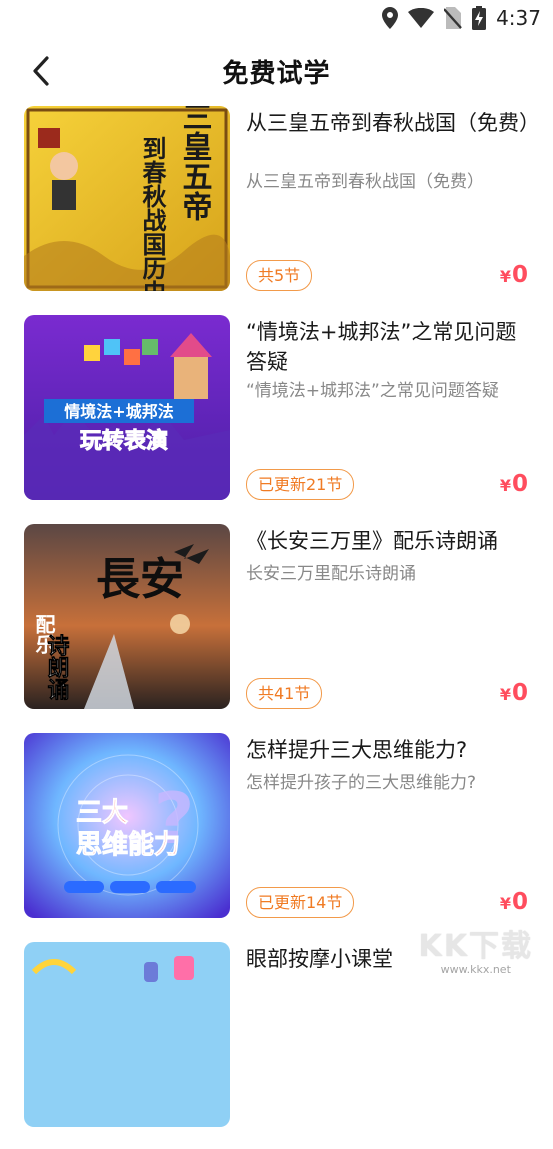 This screenshot has height=1149, width=553. What do you see at coordinates (381, 347) in the screenshot?
I see `course-title: “情境法+城邦法”之常见问题答疑` at bounding box center [381, 347].